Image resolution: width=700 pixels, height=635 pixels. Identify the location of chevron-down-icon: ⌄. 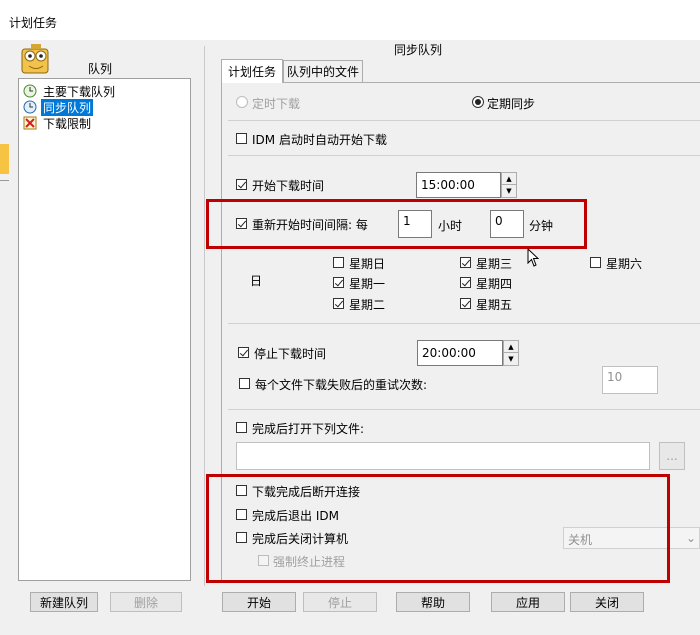
(691, 538).